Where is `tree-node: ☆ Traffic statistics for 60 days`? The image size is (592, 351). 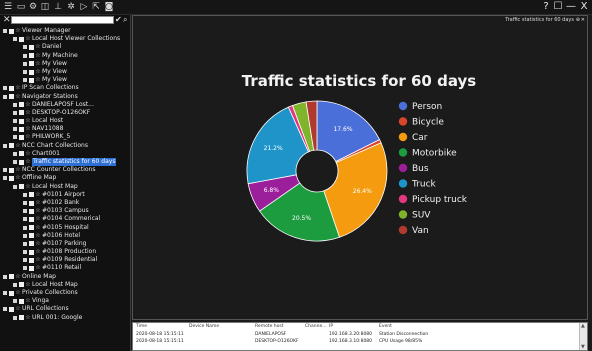 tree-node: ☆ Traffic statistics for 60 days is located at coordinates (65, 162).